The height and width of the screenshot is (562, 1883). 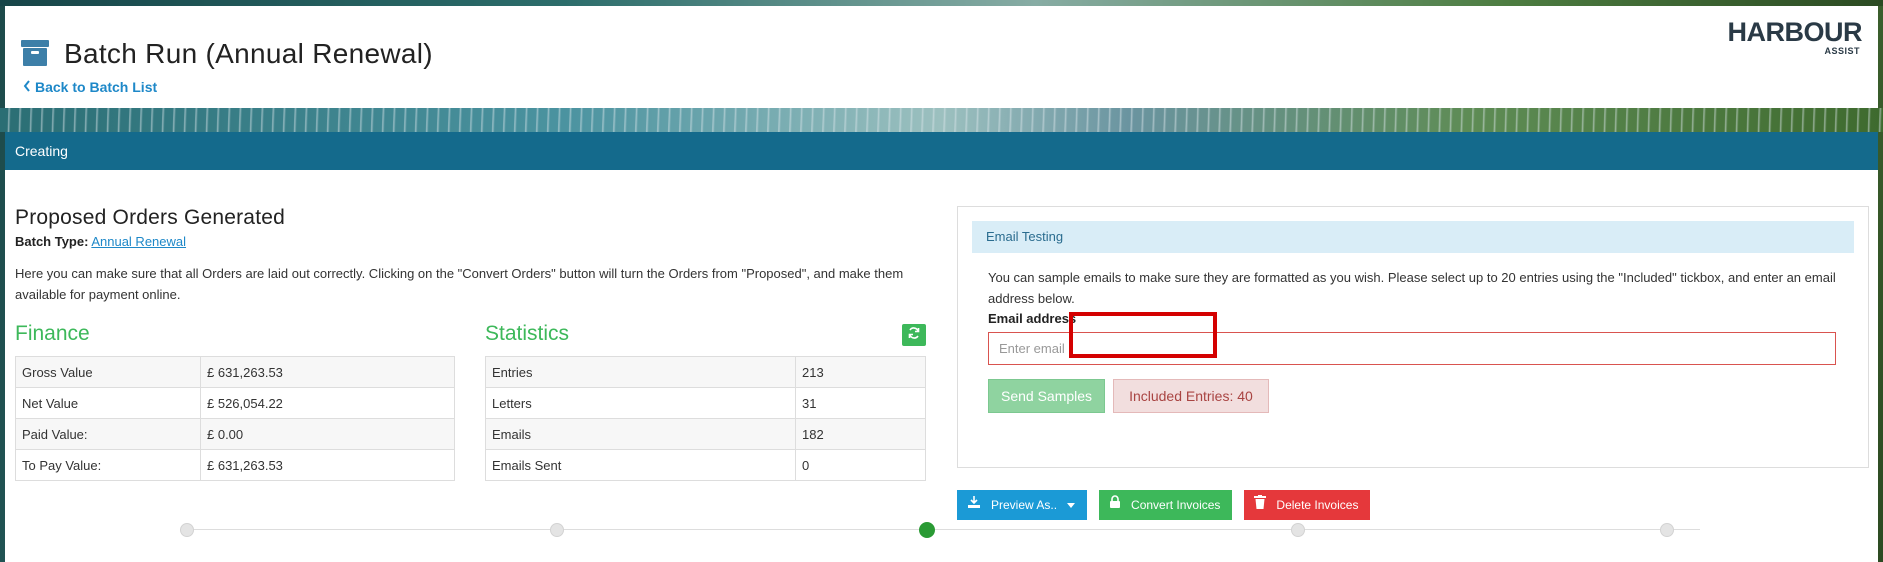 I want to click on preview-as-label: Preview As.., so click(x=1024, y=505).